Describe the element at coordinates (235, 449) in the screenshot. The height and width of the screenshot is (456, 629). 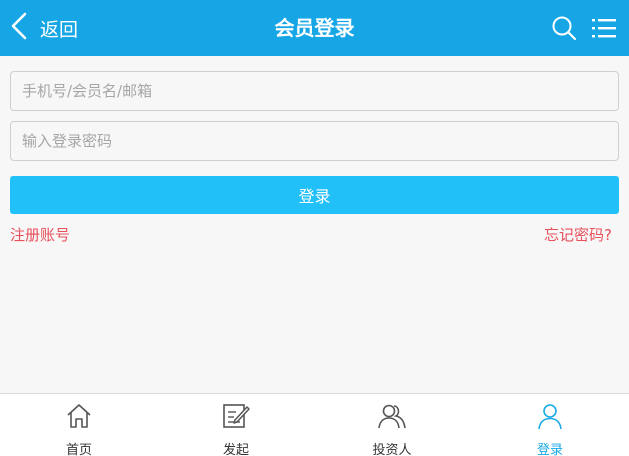
I see `tab-label: 发起` at that location.